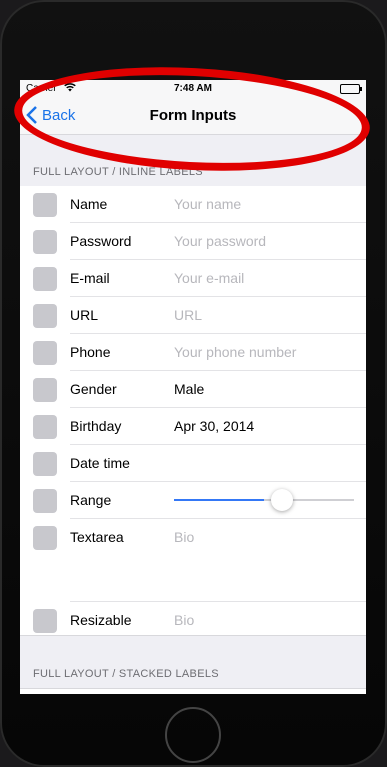 The width and height of the screenshot is (387, 767). What do you see at coordinates (93, 389) in the screenshot?
I see `field-label: Gender` at bounding box center [93, 389].